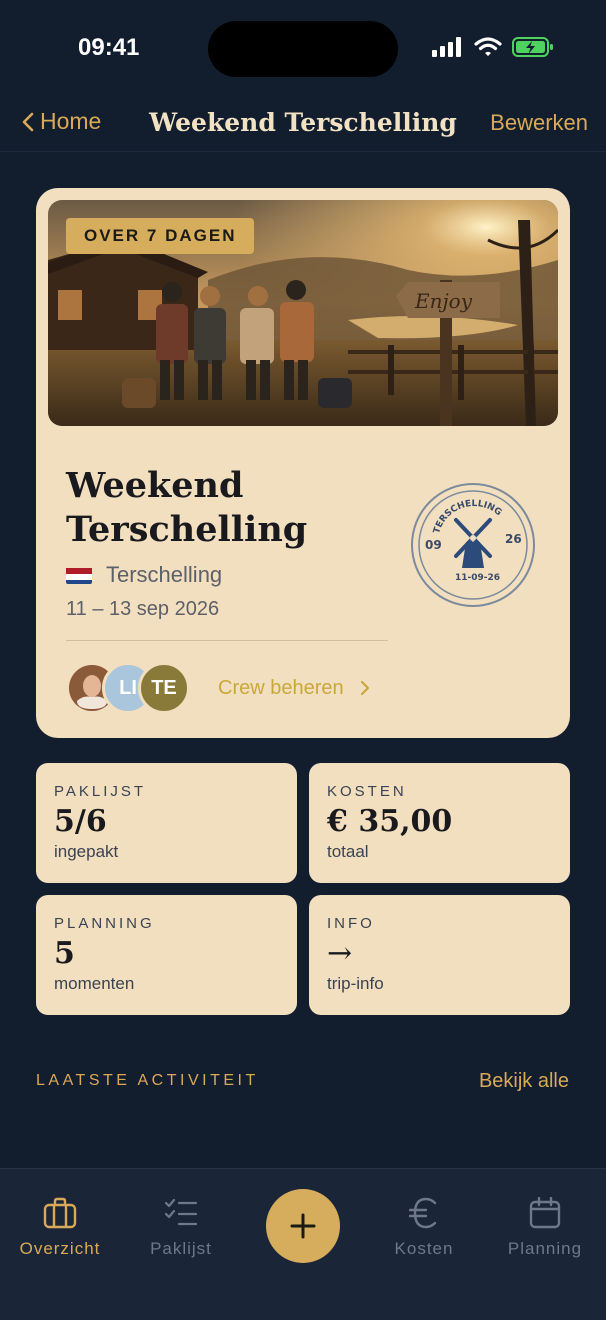 This screenshot has height=1320, width=606. What do you see at coordinates (351, 923) in the screenshot?
I see `tile-label: INFO` at bounding box center [351, 923].